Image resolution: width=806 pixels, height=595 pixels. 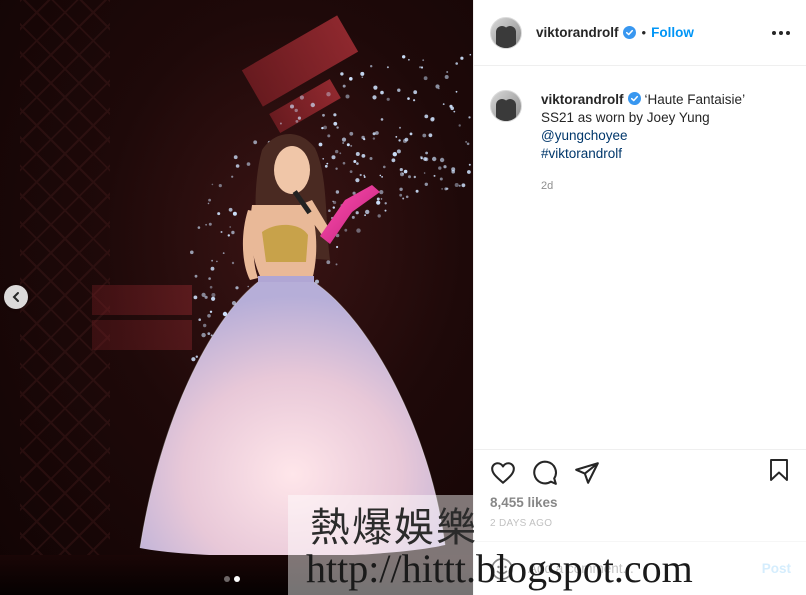 What do you see at coordinates (661, 186) in the screenshot?
I see `caption-time: 2d` at bounding box center [661, 186].